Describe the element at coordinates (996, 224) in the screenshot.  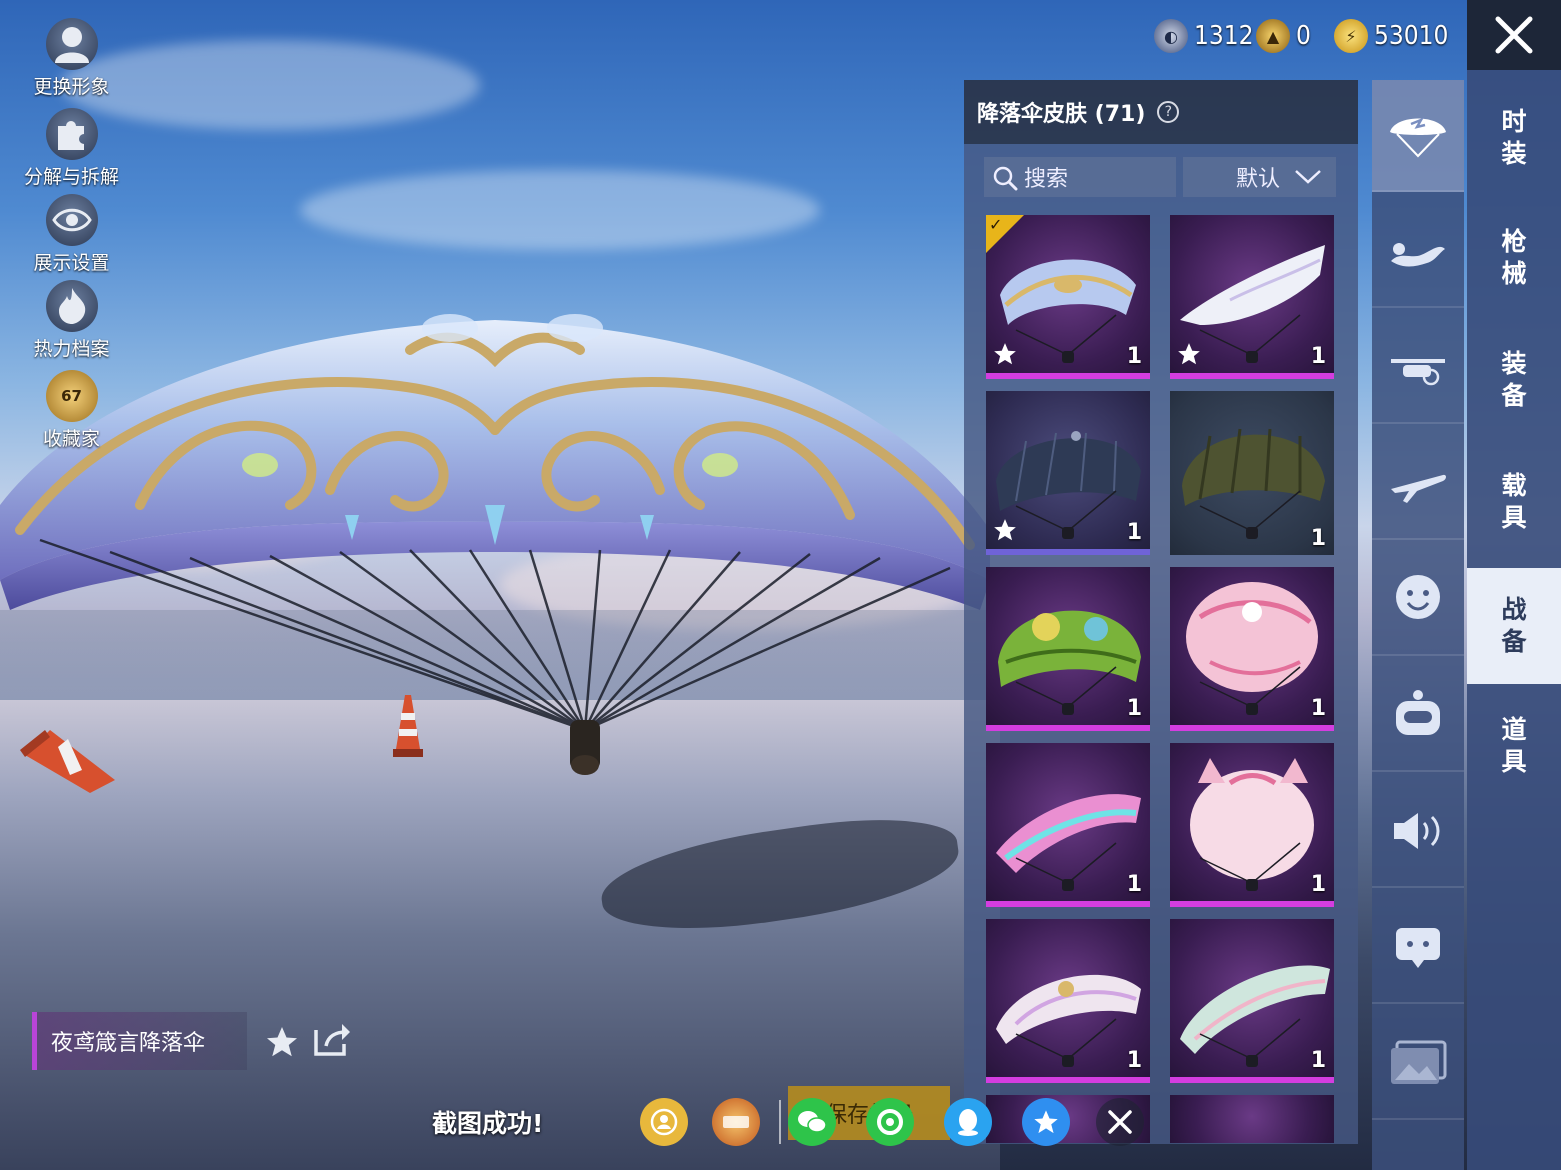
I see `checkmark-icon: ✓` at that location.